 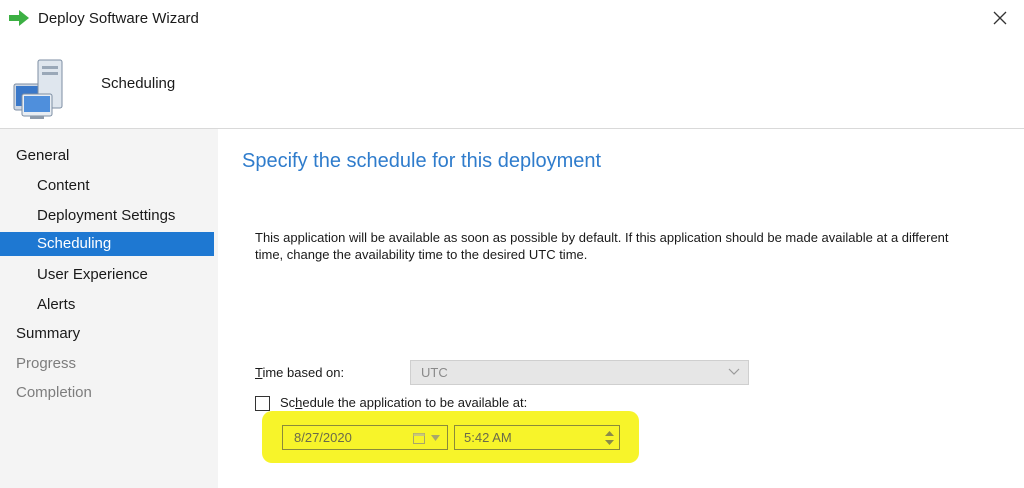 I want to click on nav-item-general: General, so click(x=107, y=156).